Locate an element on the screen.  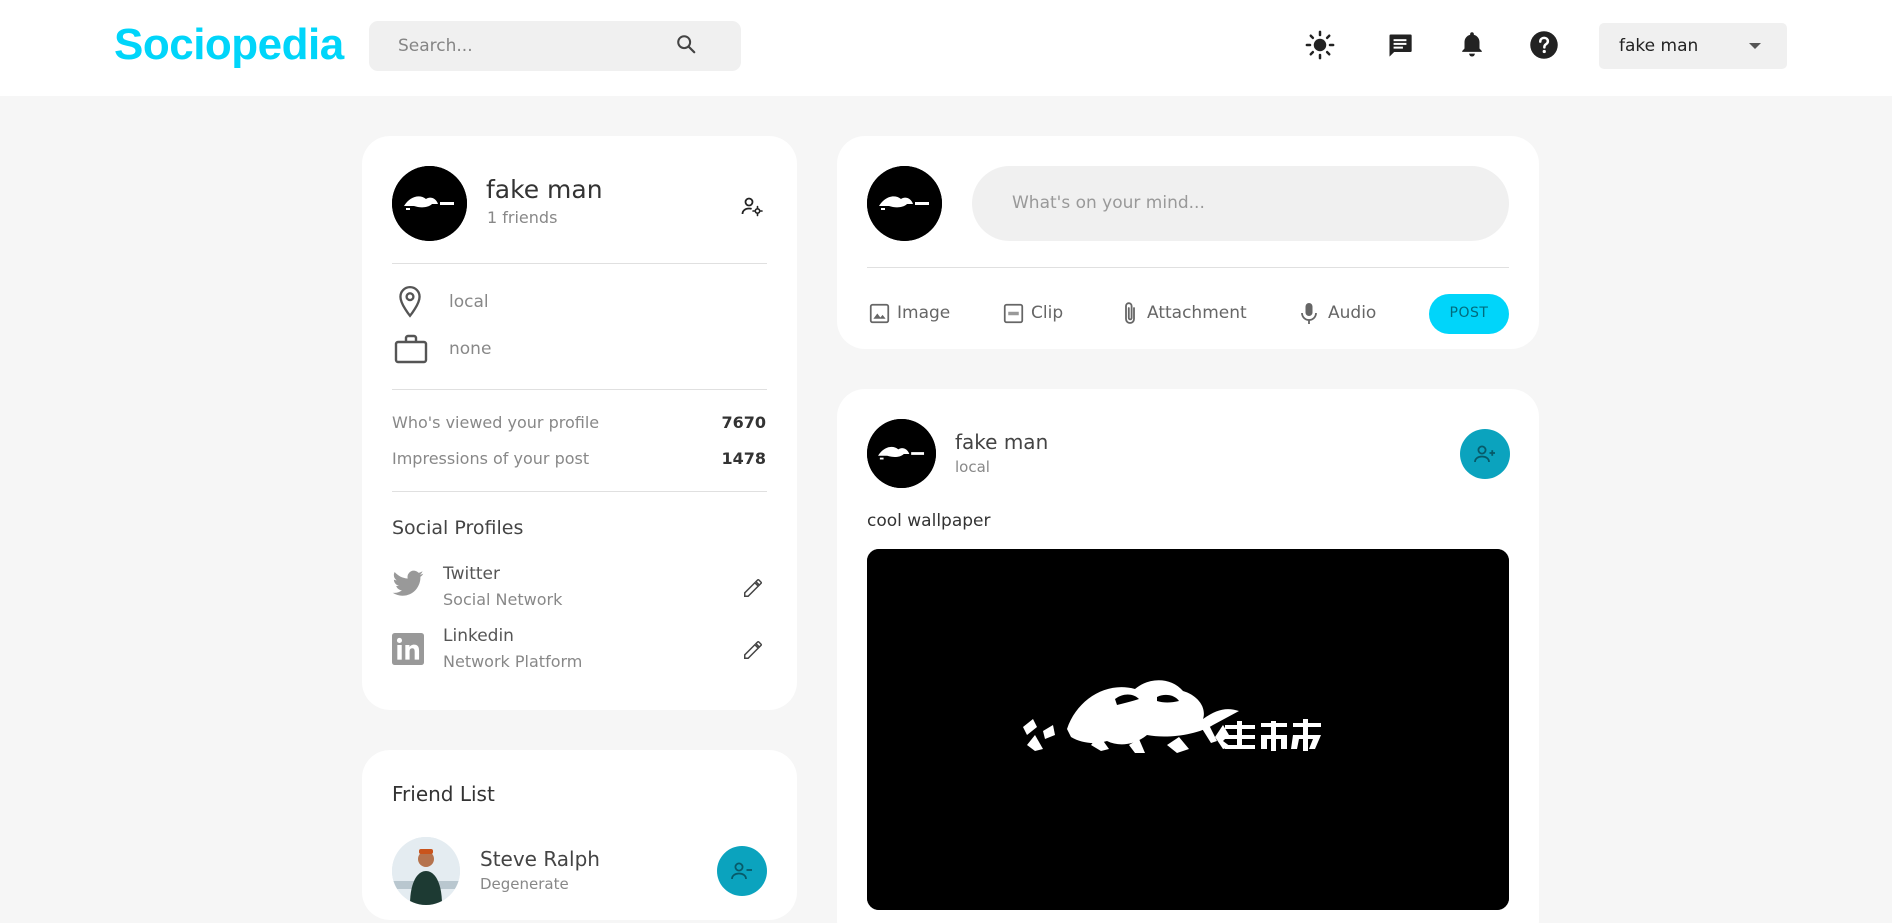
search-icon is located at coordinates (686, 44).